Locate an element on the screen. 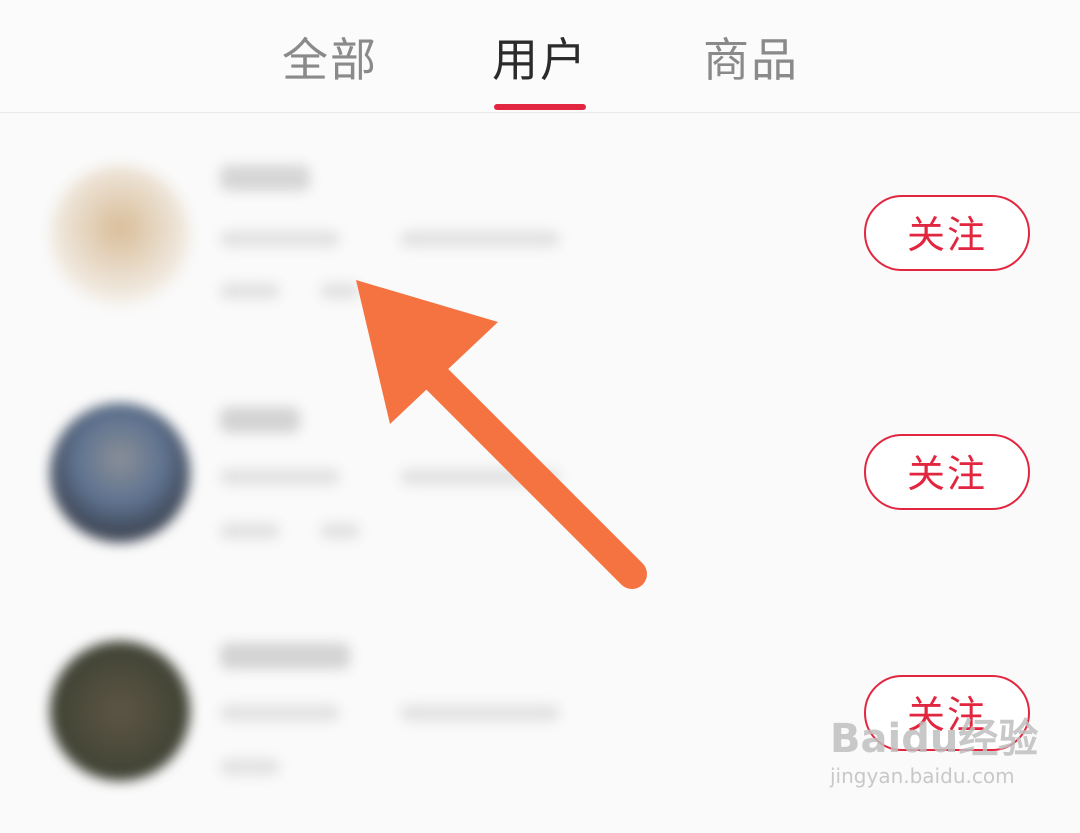  watermark-url: jingyan.baidu.com is located at coordinates (922, 776).